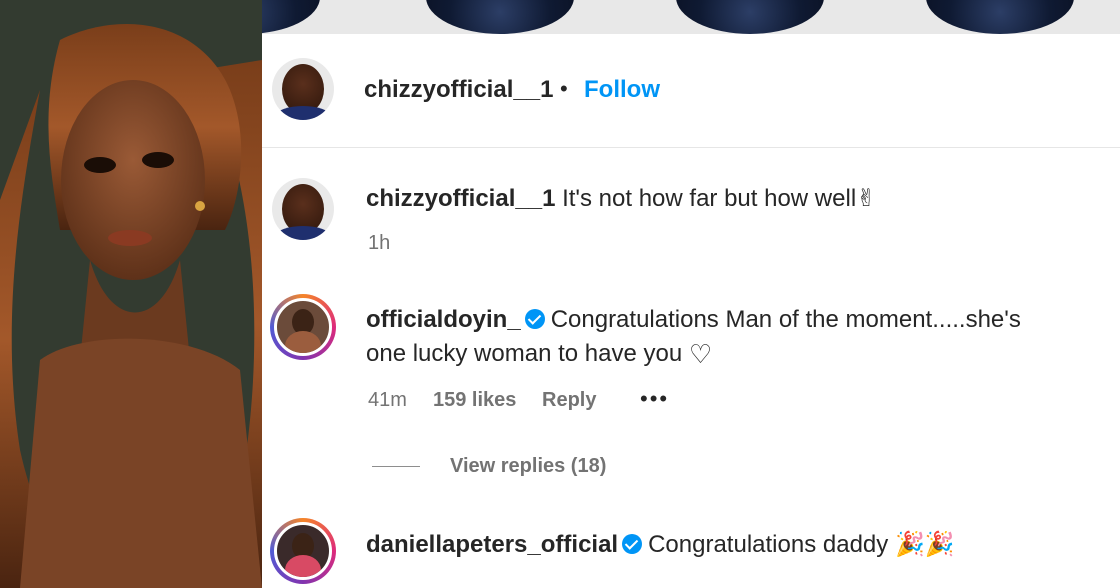  Describe the element at coordinates (387, 400) in the screenshot. I see `comment-time: 41m` at that location.